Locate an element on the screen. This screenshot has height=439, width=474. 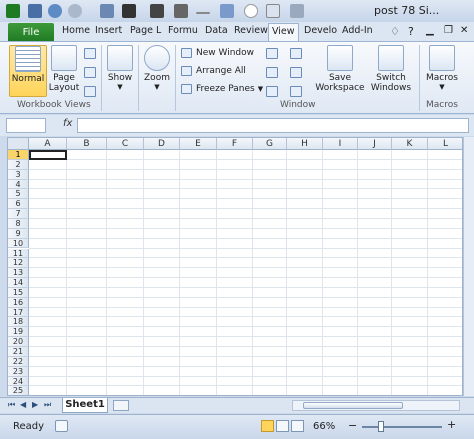
row-header-18: 18 is located at coordinates (18, 322).